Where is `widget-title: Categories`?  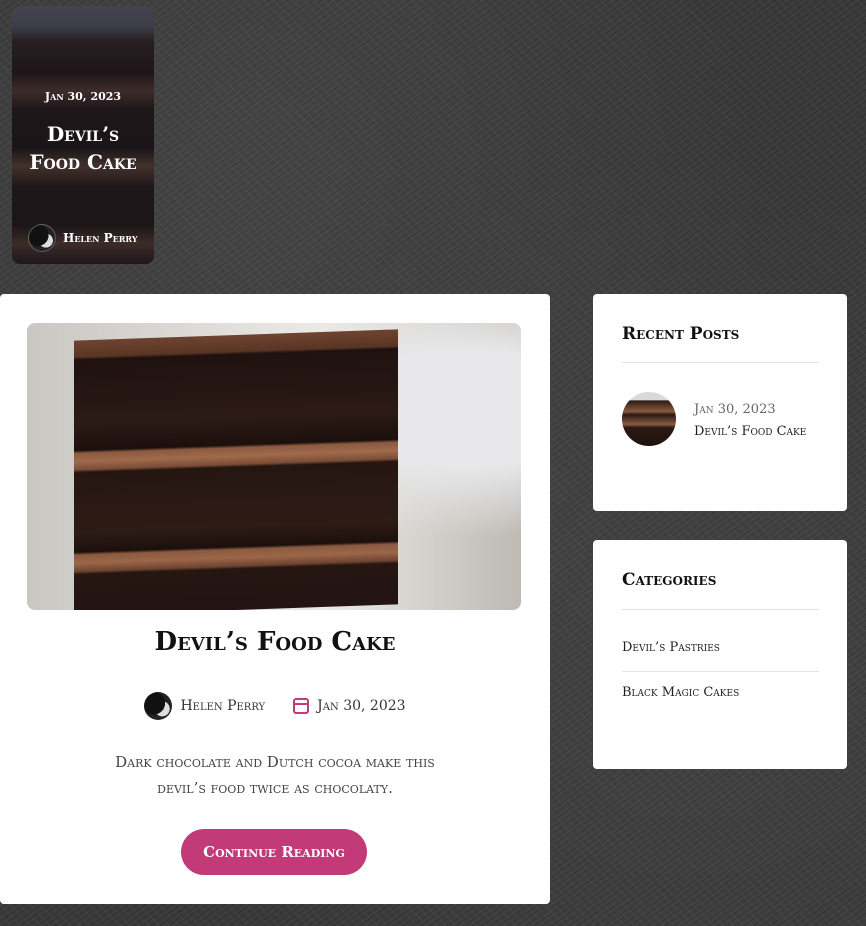
widget-title: Categories is located at coordinates (669, 580).